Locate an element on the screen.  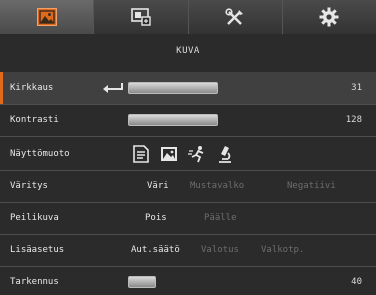
tab-tools is located at coordinates (235, 17).